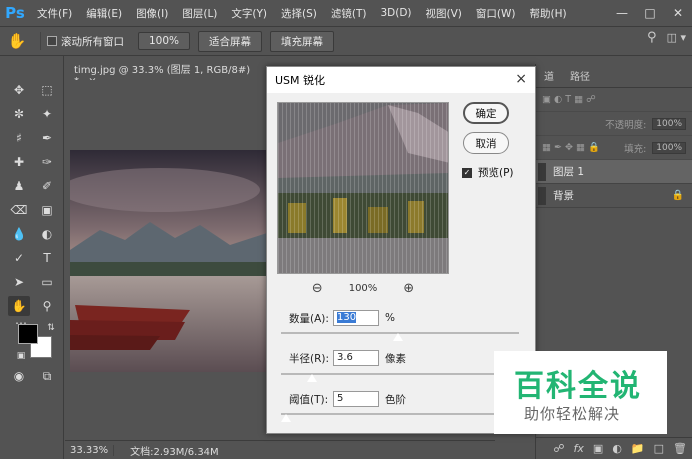 Image resolution: width=692 pixels, height=459 pixels. I want to click on preview-checkbox-check-icon: ✓, so click(467, 172).